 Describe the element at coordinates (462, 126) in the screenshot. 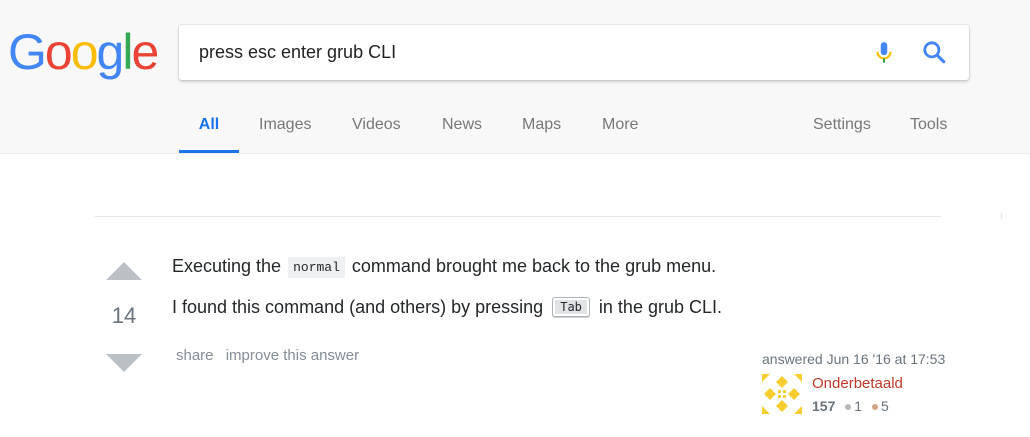

I see `tab-news: News` at that location.